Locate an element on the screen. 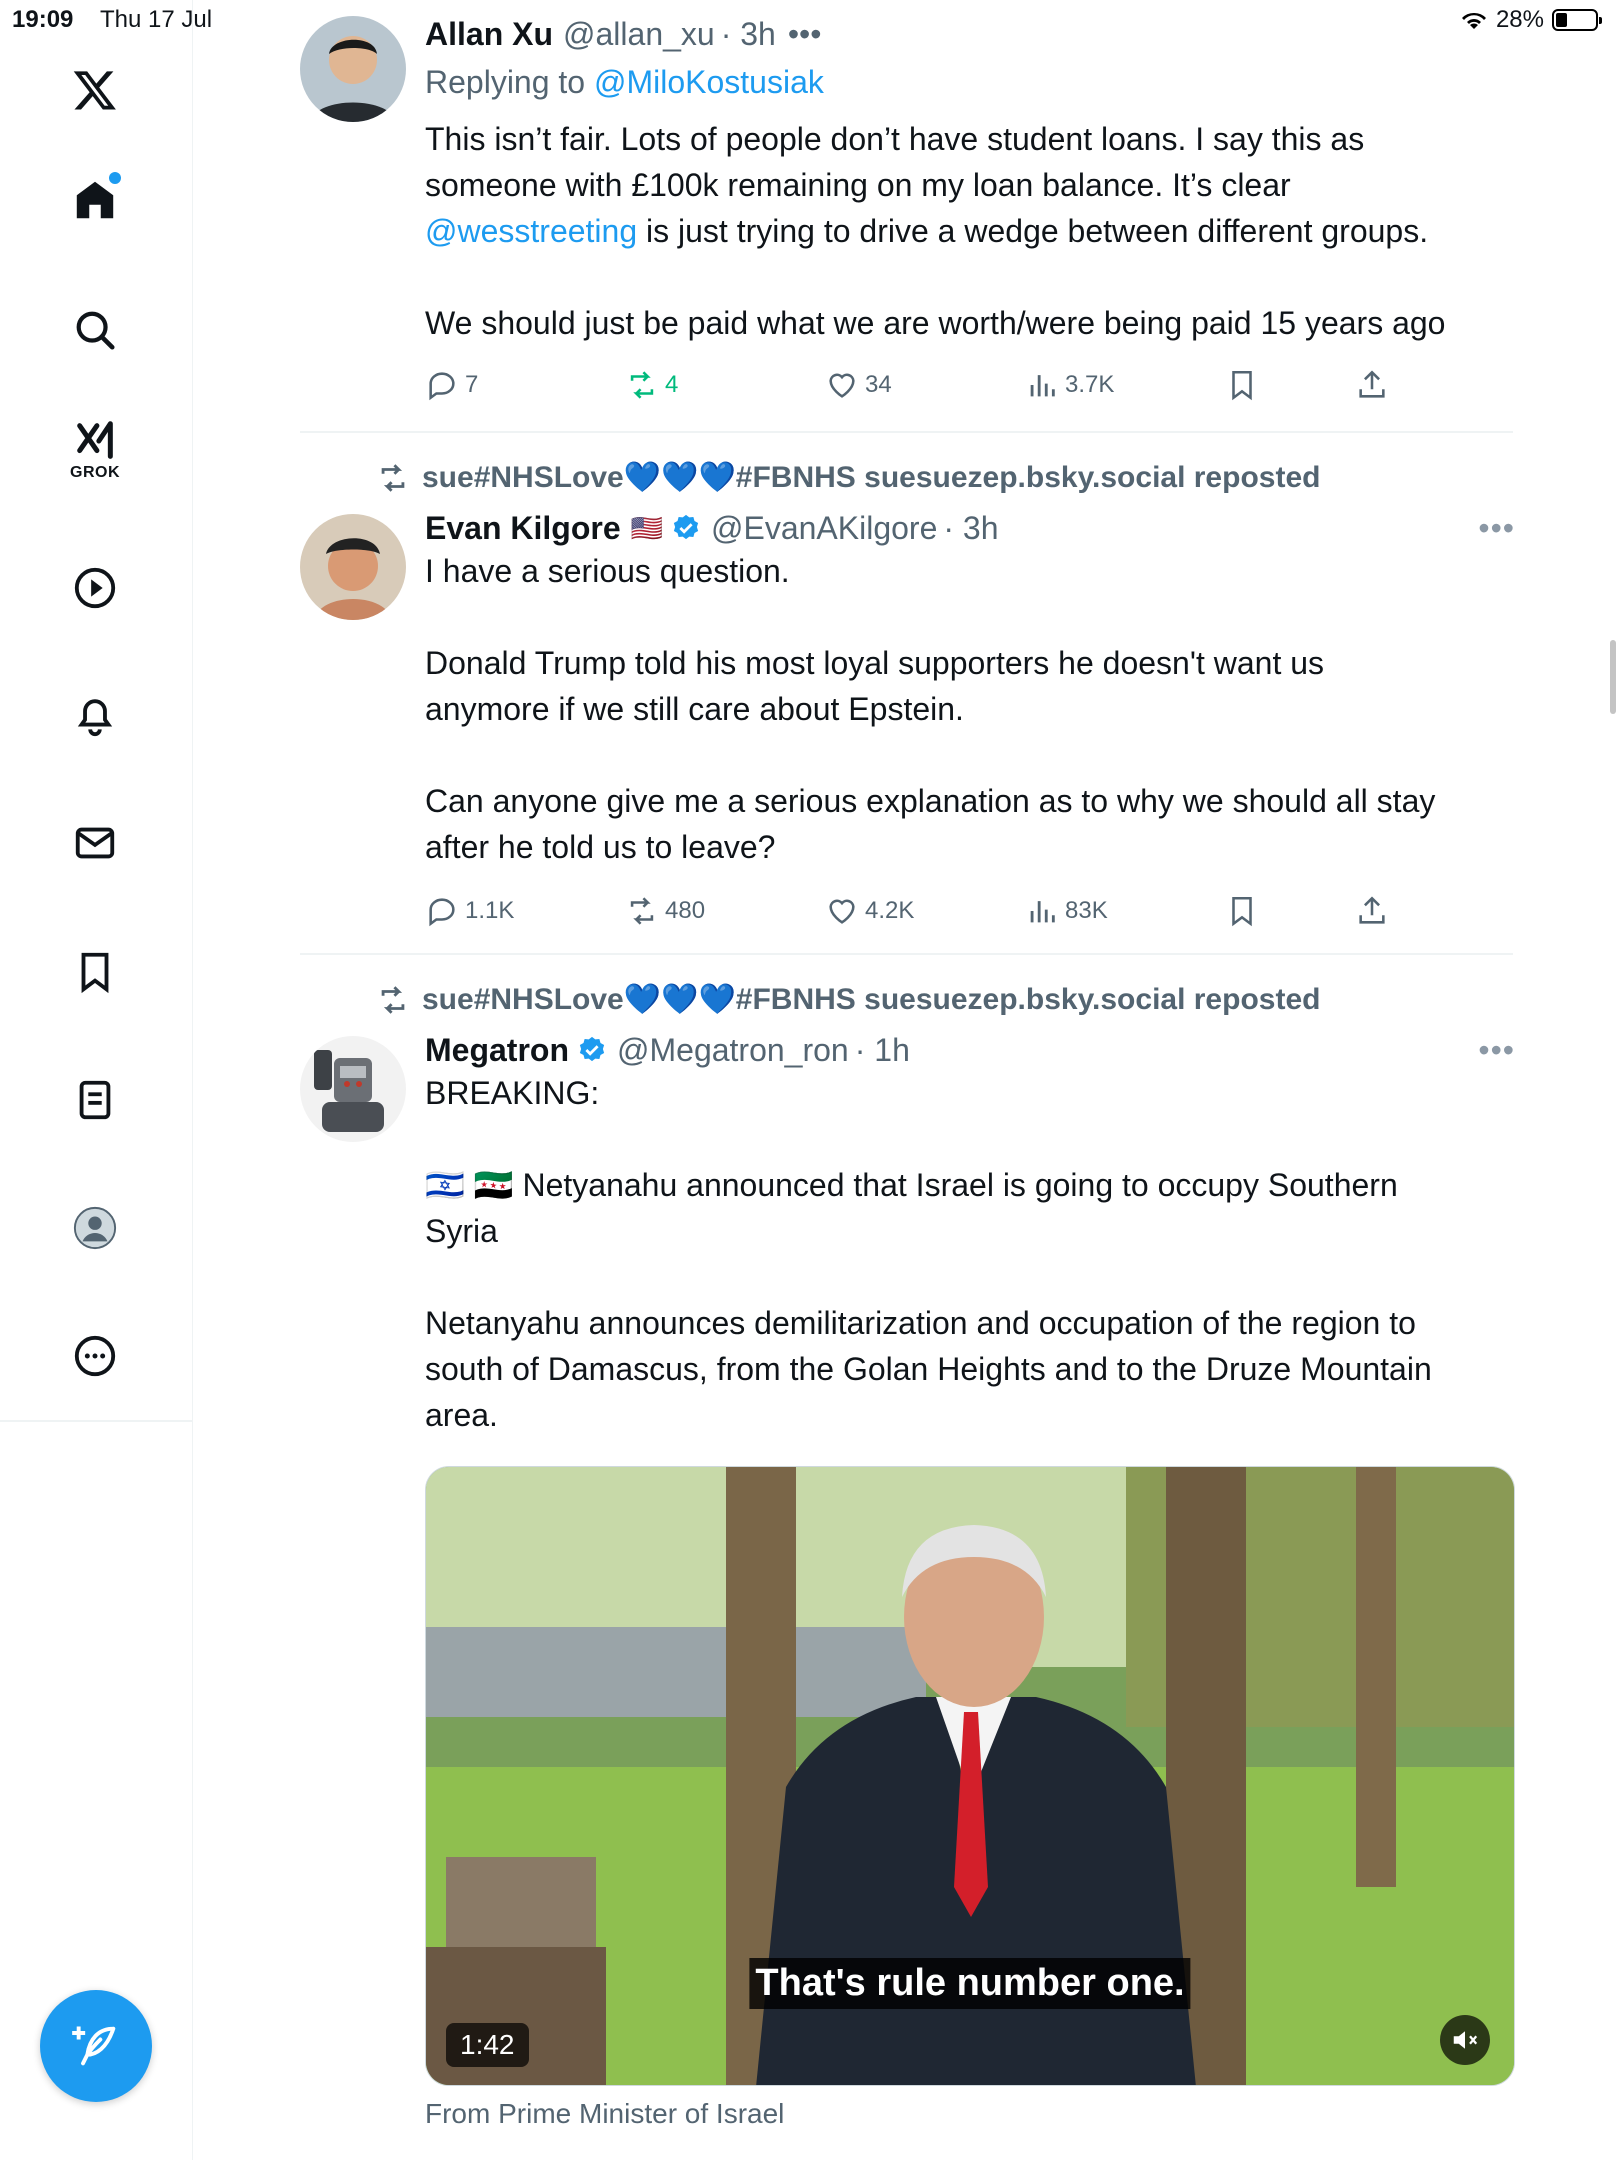 The width and height of the screenshot is (1620, 2160). tweet-actions: 7 4 34 3.7K is located at coordinates (930, 388).